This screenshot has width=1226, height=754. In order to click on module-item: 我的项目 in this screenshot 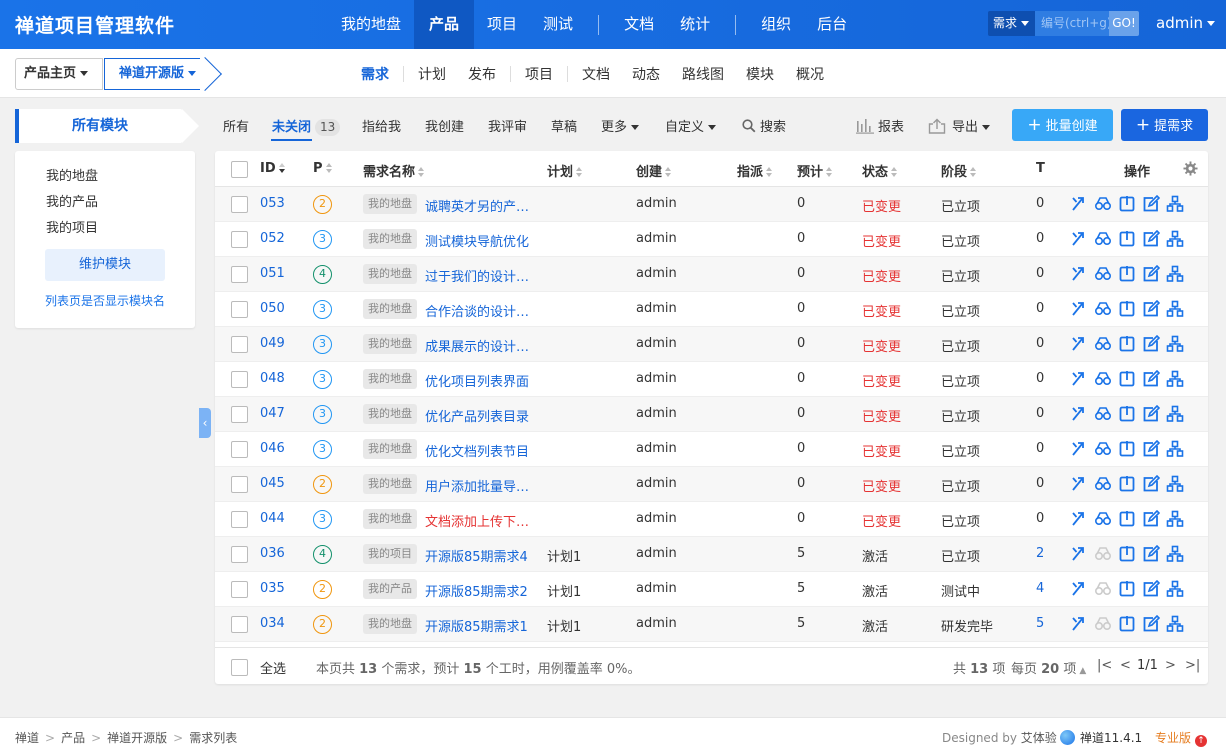, I will do `click(72, 226)`.